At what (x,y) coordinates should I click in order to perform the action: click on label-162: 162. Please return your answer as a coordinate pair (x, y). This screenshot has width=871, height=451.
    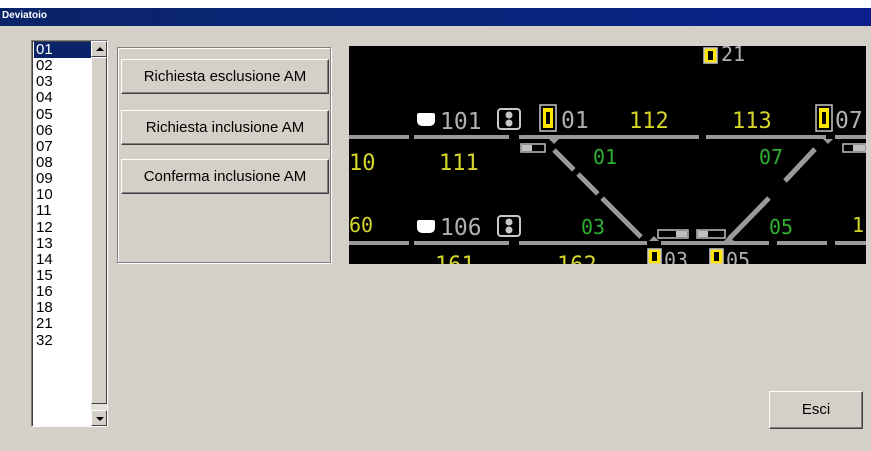
    Looking at the image, I should click on (577, 258).